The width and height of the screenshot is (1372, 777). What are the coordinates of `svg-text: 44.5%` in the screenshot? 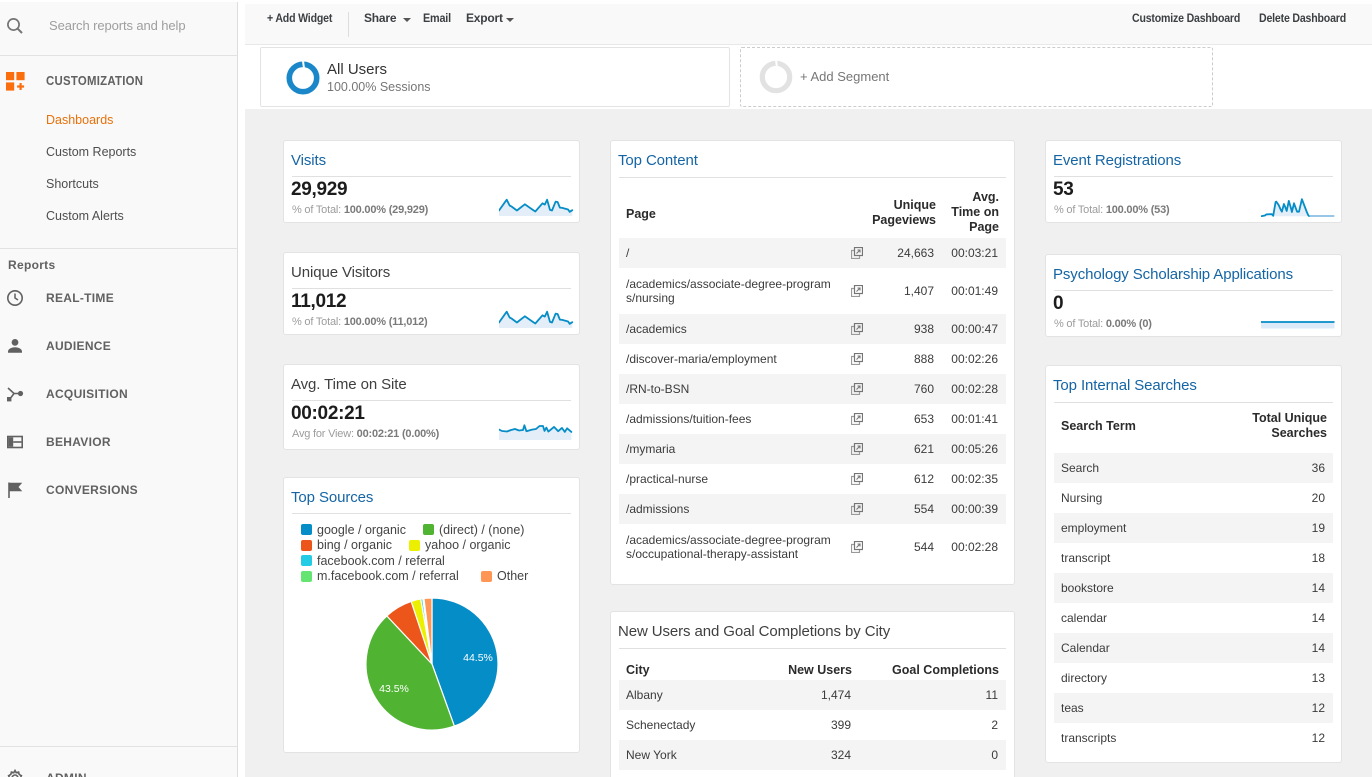 It's located at (478, 658).